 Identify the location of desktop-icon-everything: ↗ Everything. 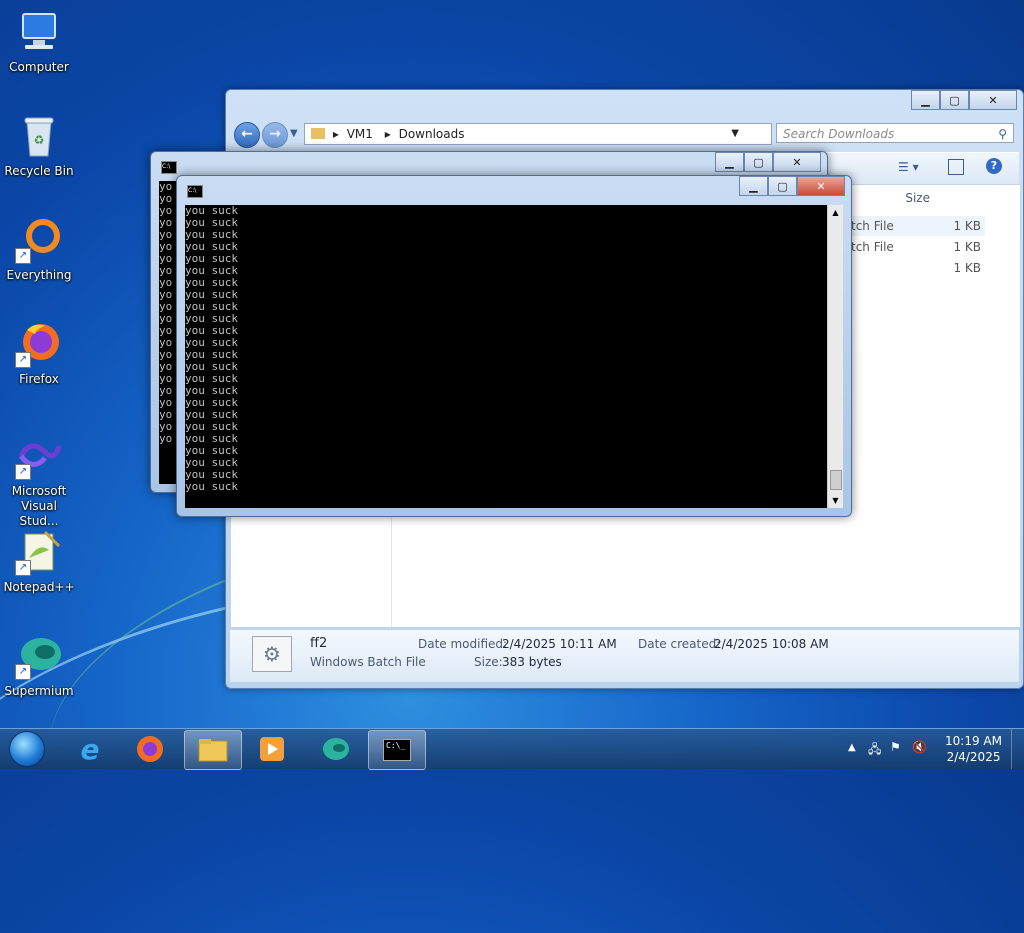
(39, 249).